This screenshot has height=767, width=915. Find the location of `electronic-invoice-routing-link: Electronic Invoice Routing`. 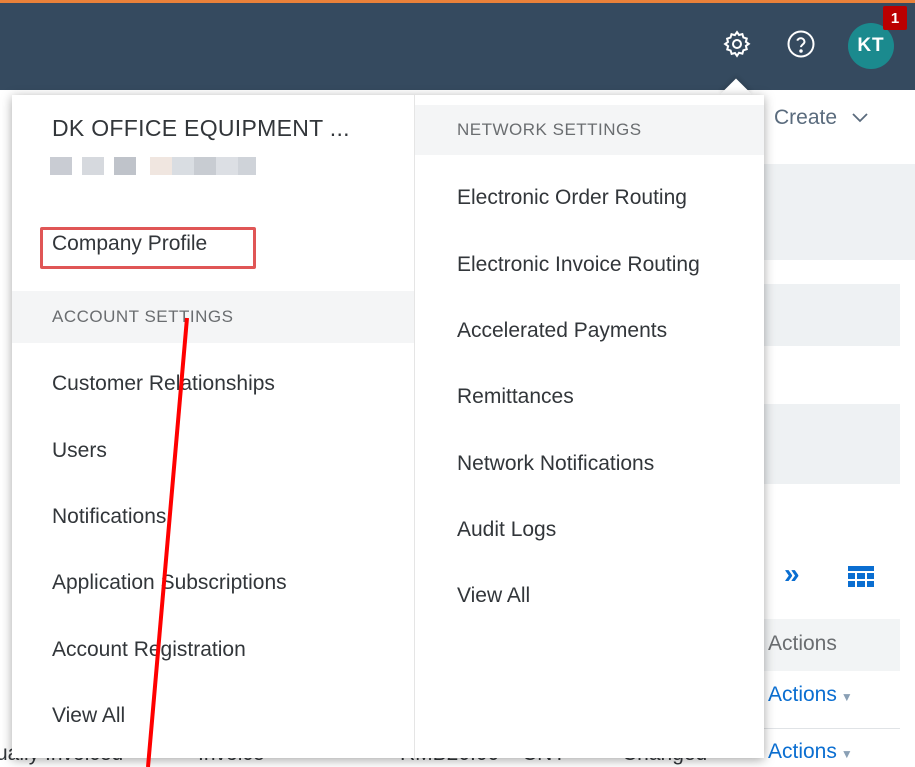

electronic-invoice-routing-link: Electronic Invoice Routing is located at coordinates (578, 265).